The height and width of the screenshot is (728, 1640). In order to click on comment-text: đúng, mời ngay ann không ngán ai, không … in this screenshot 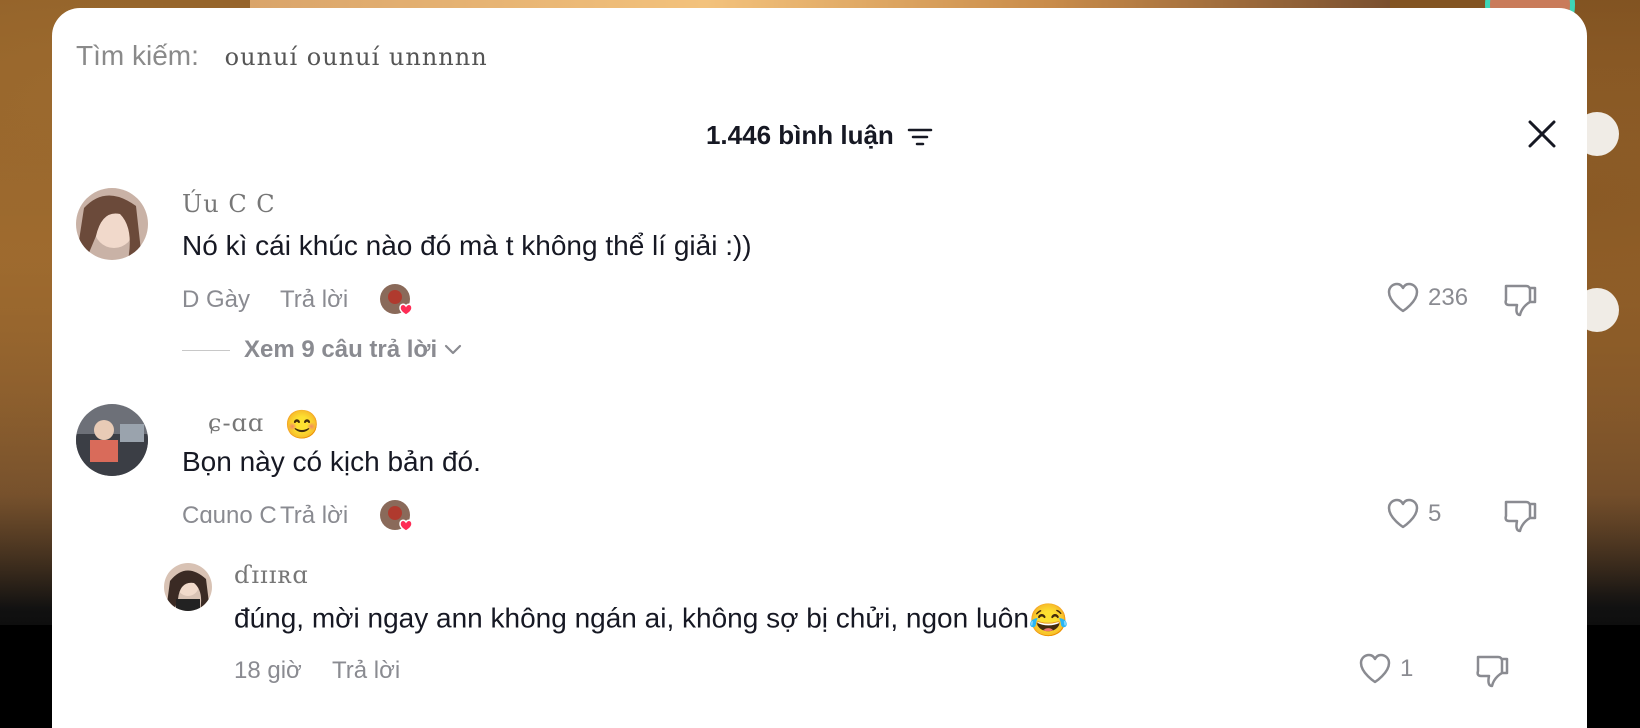, I will do `click(651, 620)`.